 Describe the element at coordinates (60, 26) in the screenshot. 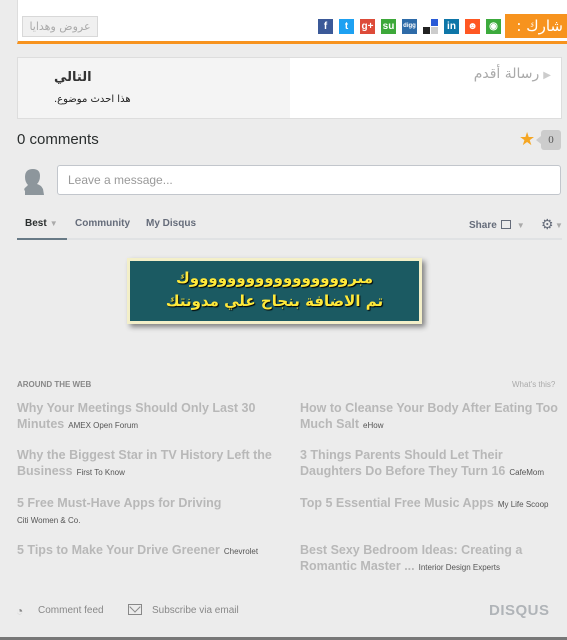

I see `offers-button: عروض وهدايا` at that location.